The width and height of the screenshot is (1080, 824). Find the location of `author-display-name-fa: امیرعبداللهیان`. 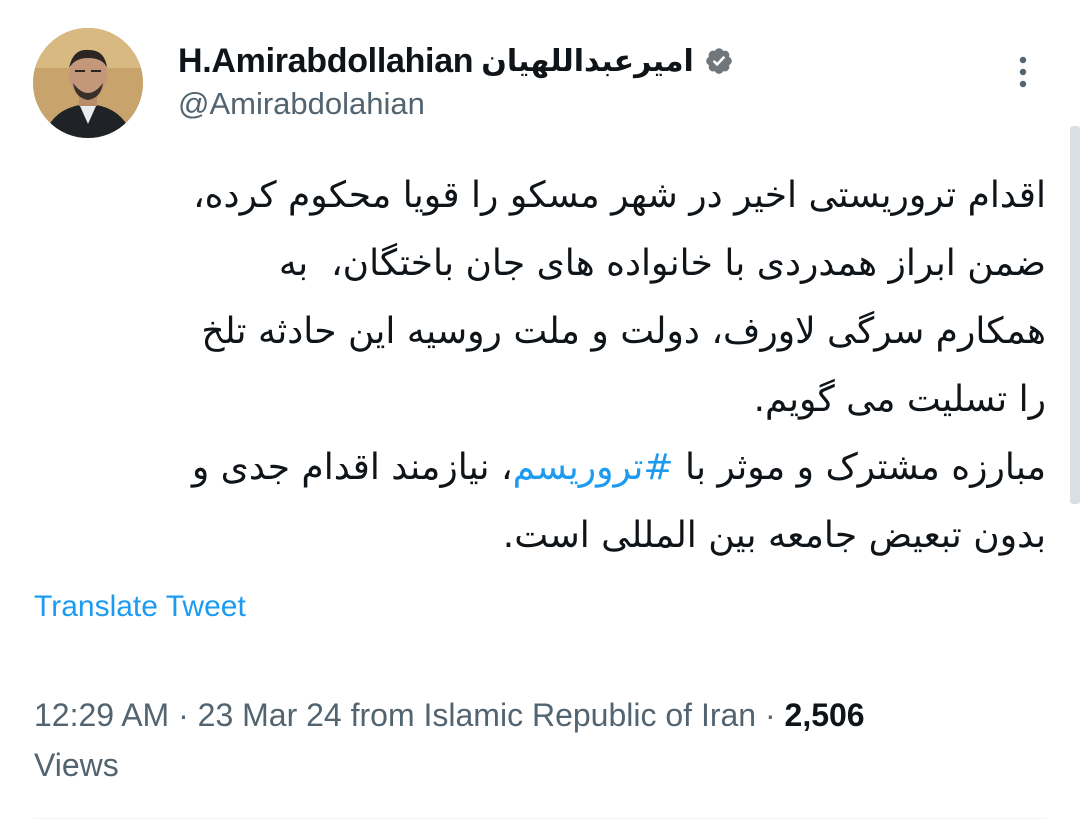

author-display-name-fa: امیرعبداللهیان is located at coordinates (587, 61).